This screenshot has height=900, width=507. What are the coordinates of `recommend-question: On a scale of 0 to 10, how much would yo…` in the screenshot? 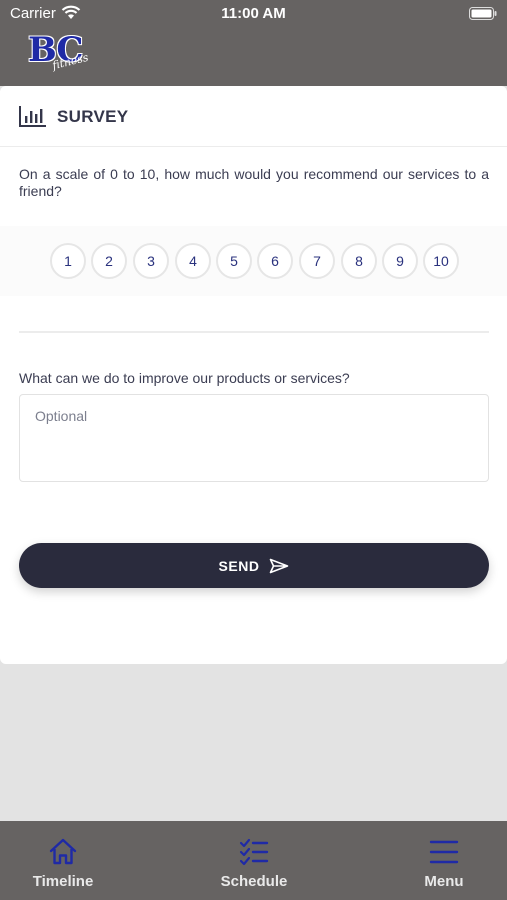 It's located at (254, 182).